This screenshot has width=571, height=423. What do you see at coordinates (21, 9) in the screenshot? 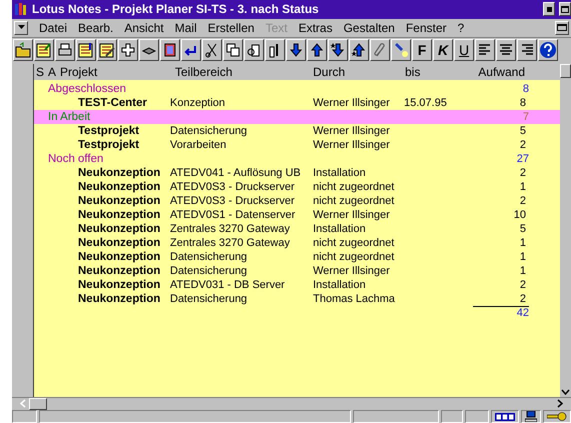
I see `app-icon` at bounding box center [21, 9].